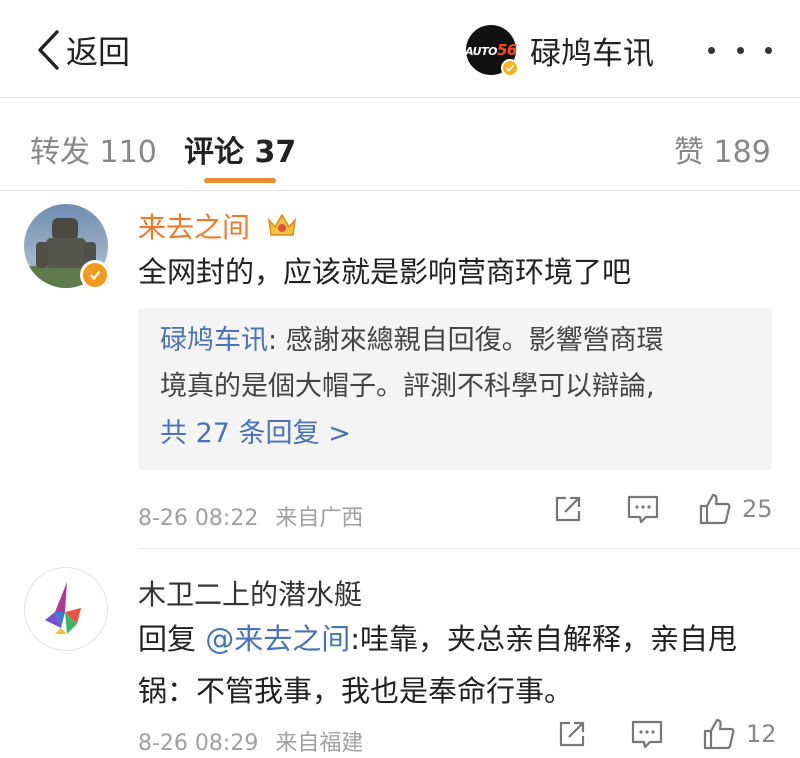 This screenshot has width=800, height=758. I want to click on back-button: 返回, so click(83, 50).